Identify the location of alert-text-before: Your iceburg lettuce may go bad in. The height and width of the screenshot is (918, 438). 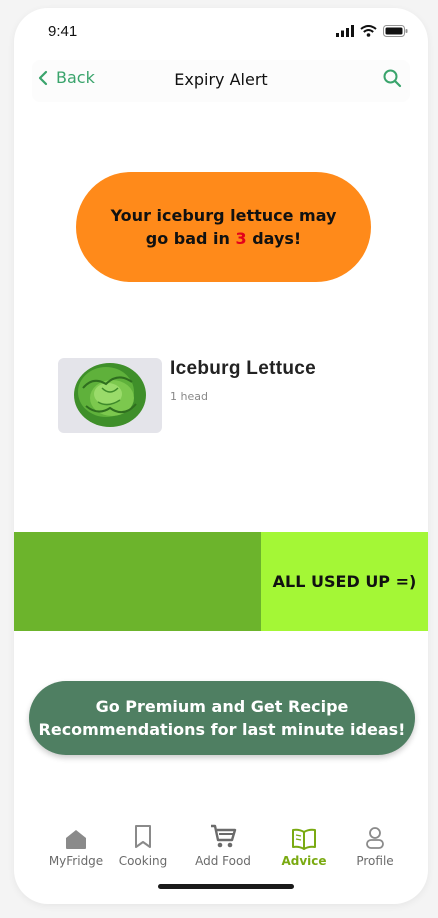
(223, 227).